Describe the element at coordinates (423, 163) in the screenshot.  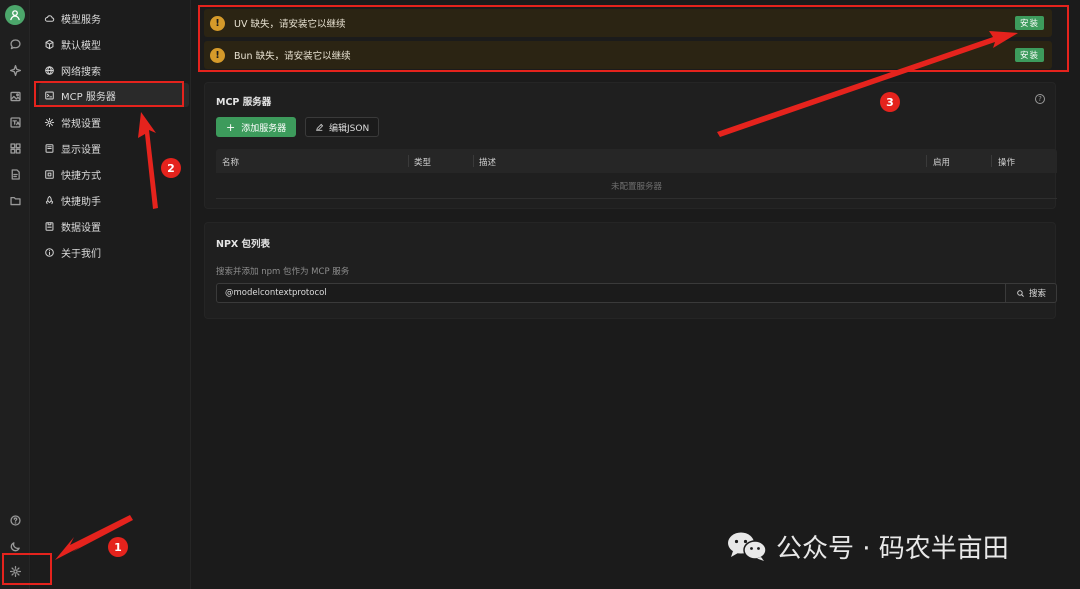
I see `column-header-type: 类型` at that location.